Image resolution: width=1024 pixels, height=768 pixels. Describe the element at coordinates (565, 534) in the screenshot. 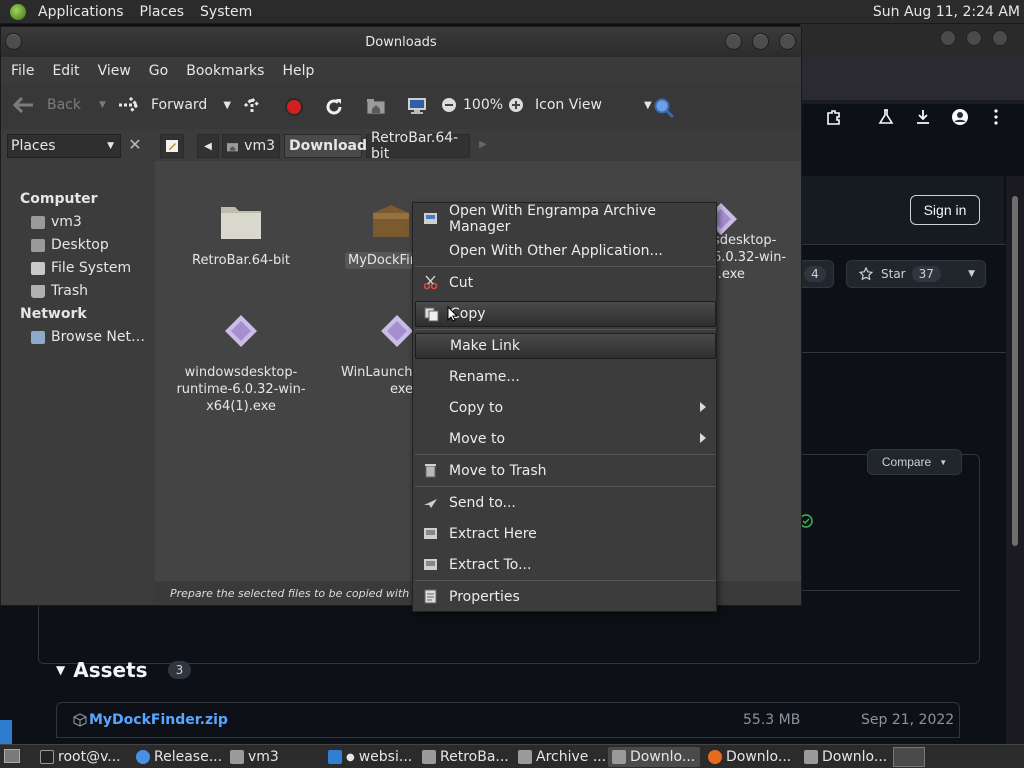

I see `menu-item-extract-here: Extract Here` at that location.